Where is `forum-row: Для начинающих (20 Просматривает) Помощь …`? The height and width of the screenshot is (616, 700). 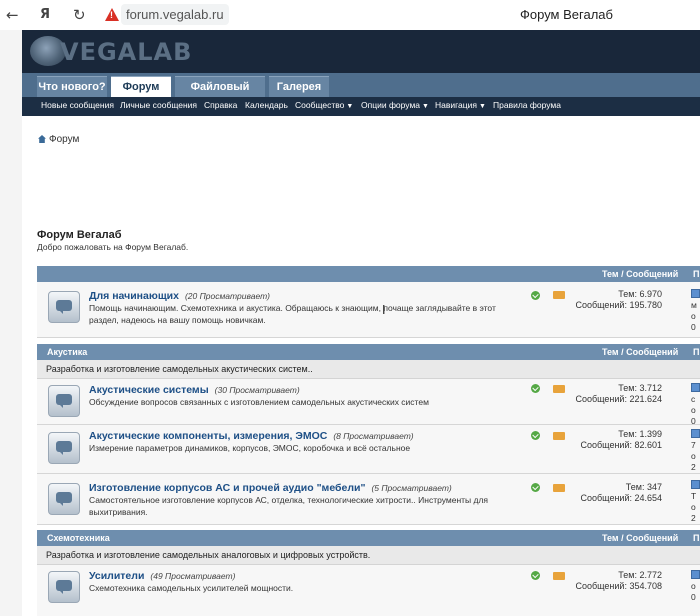 forum-row: Для начинающих (20 Просматривает) Помощь … is located at coordinates (368, 310).